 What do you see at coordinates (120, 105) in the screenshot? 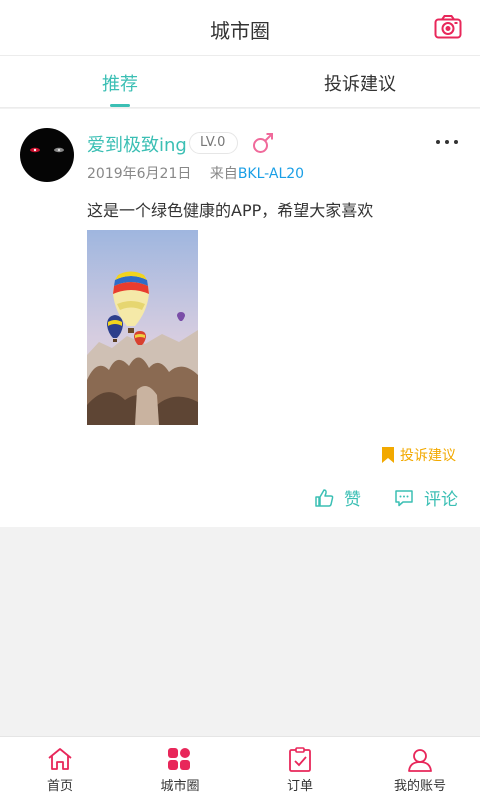
I see `active-tab-indicator` at bounding box center [120, 105].